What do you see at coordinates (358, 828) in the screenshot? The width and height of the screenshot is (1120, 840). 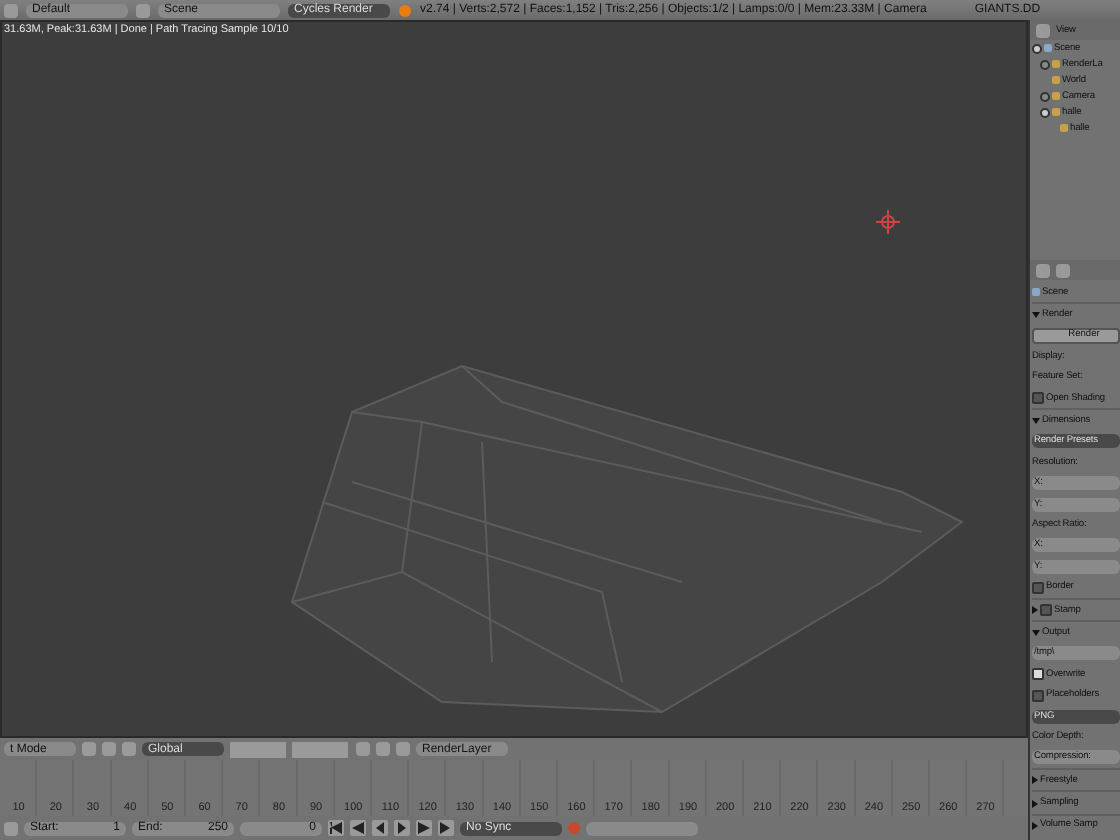 I see `previous-keyframe-icon` at bounding box center [358, 828].